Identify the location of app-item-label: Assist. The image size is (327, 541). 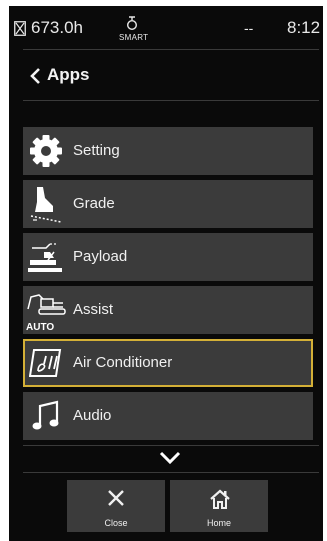
(93, 309).